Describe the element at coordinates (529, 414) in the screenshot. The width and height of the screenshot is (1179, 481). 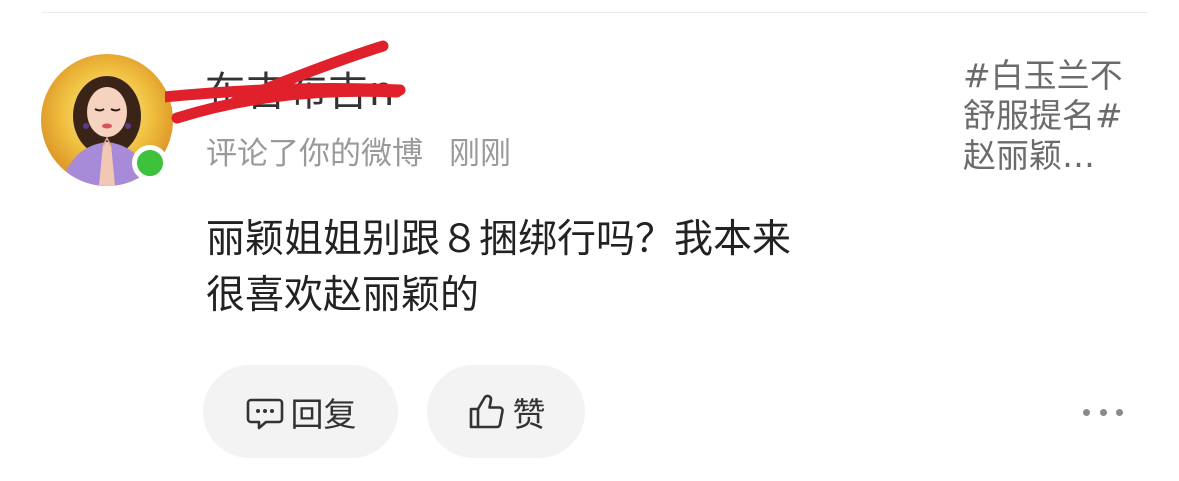
I see `like-label: 赞` at that location.